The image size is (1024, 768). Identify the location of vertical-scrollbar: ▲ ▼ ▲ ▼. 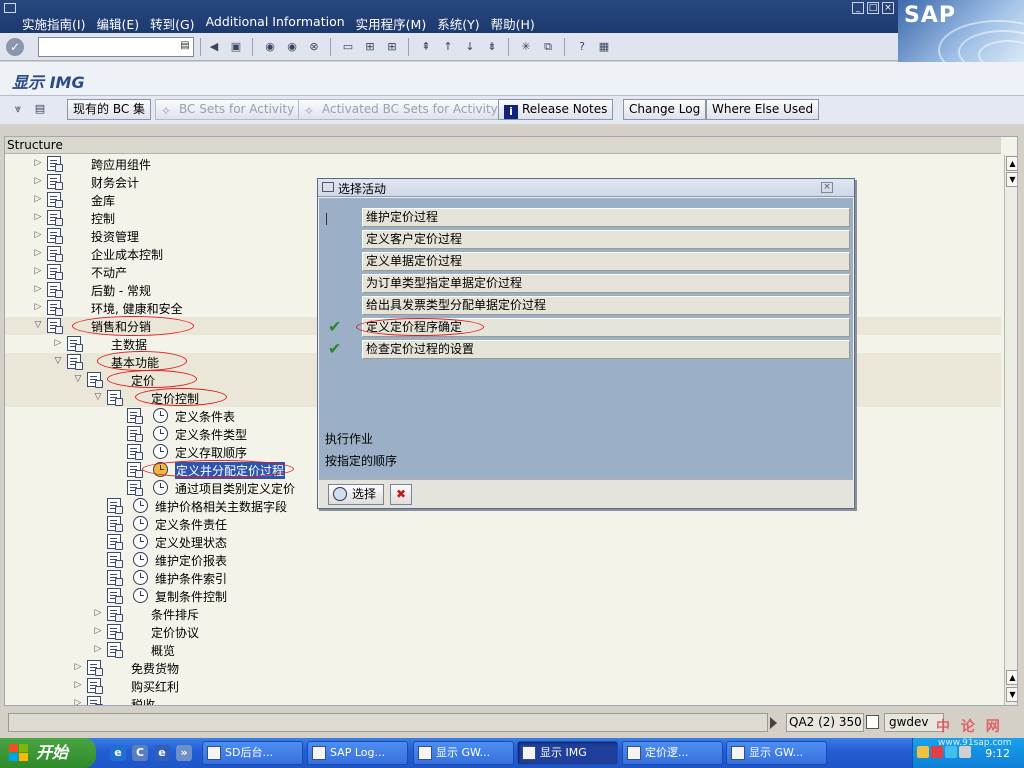
(1010, 430).